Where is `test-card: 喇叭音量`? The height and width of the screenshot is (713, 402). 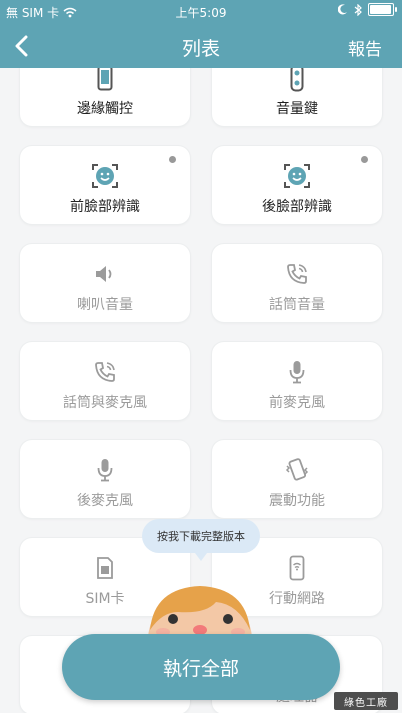 test-card: 喇叭音量 is located at coordinates (105, 283).